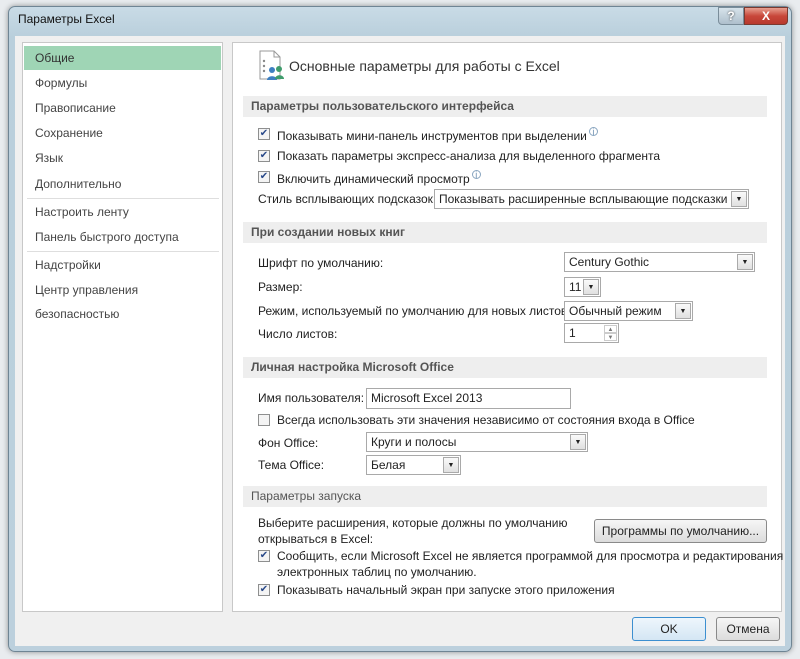  I want to click on username-input: Microsoft Excel 2013, so click(468, 398).